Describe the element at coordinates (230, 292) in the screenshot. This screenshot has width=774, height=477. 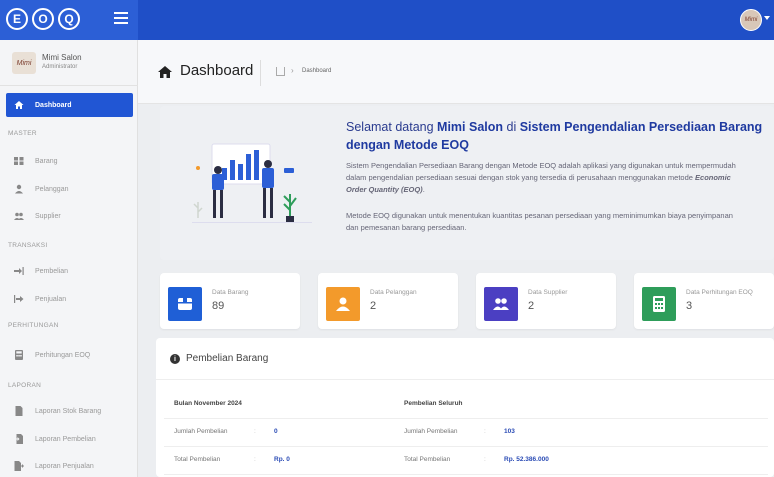
I see `stat-title: Data Barang` at that location.